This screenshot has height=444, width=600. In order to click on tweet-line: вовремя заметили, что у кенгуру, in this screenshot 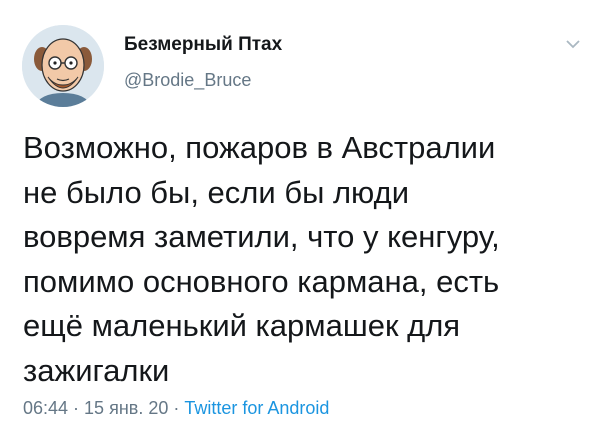, I will do `click(261, 236)`.